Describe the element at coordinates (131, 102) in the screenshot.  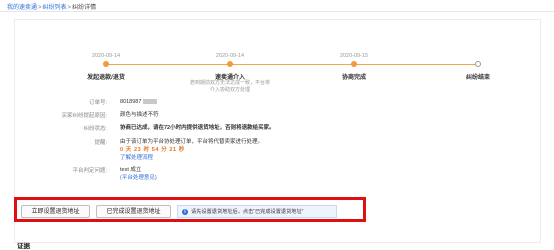
I see `order-number-value: 8018987` at that location.